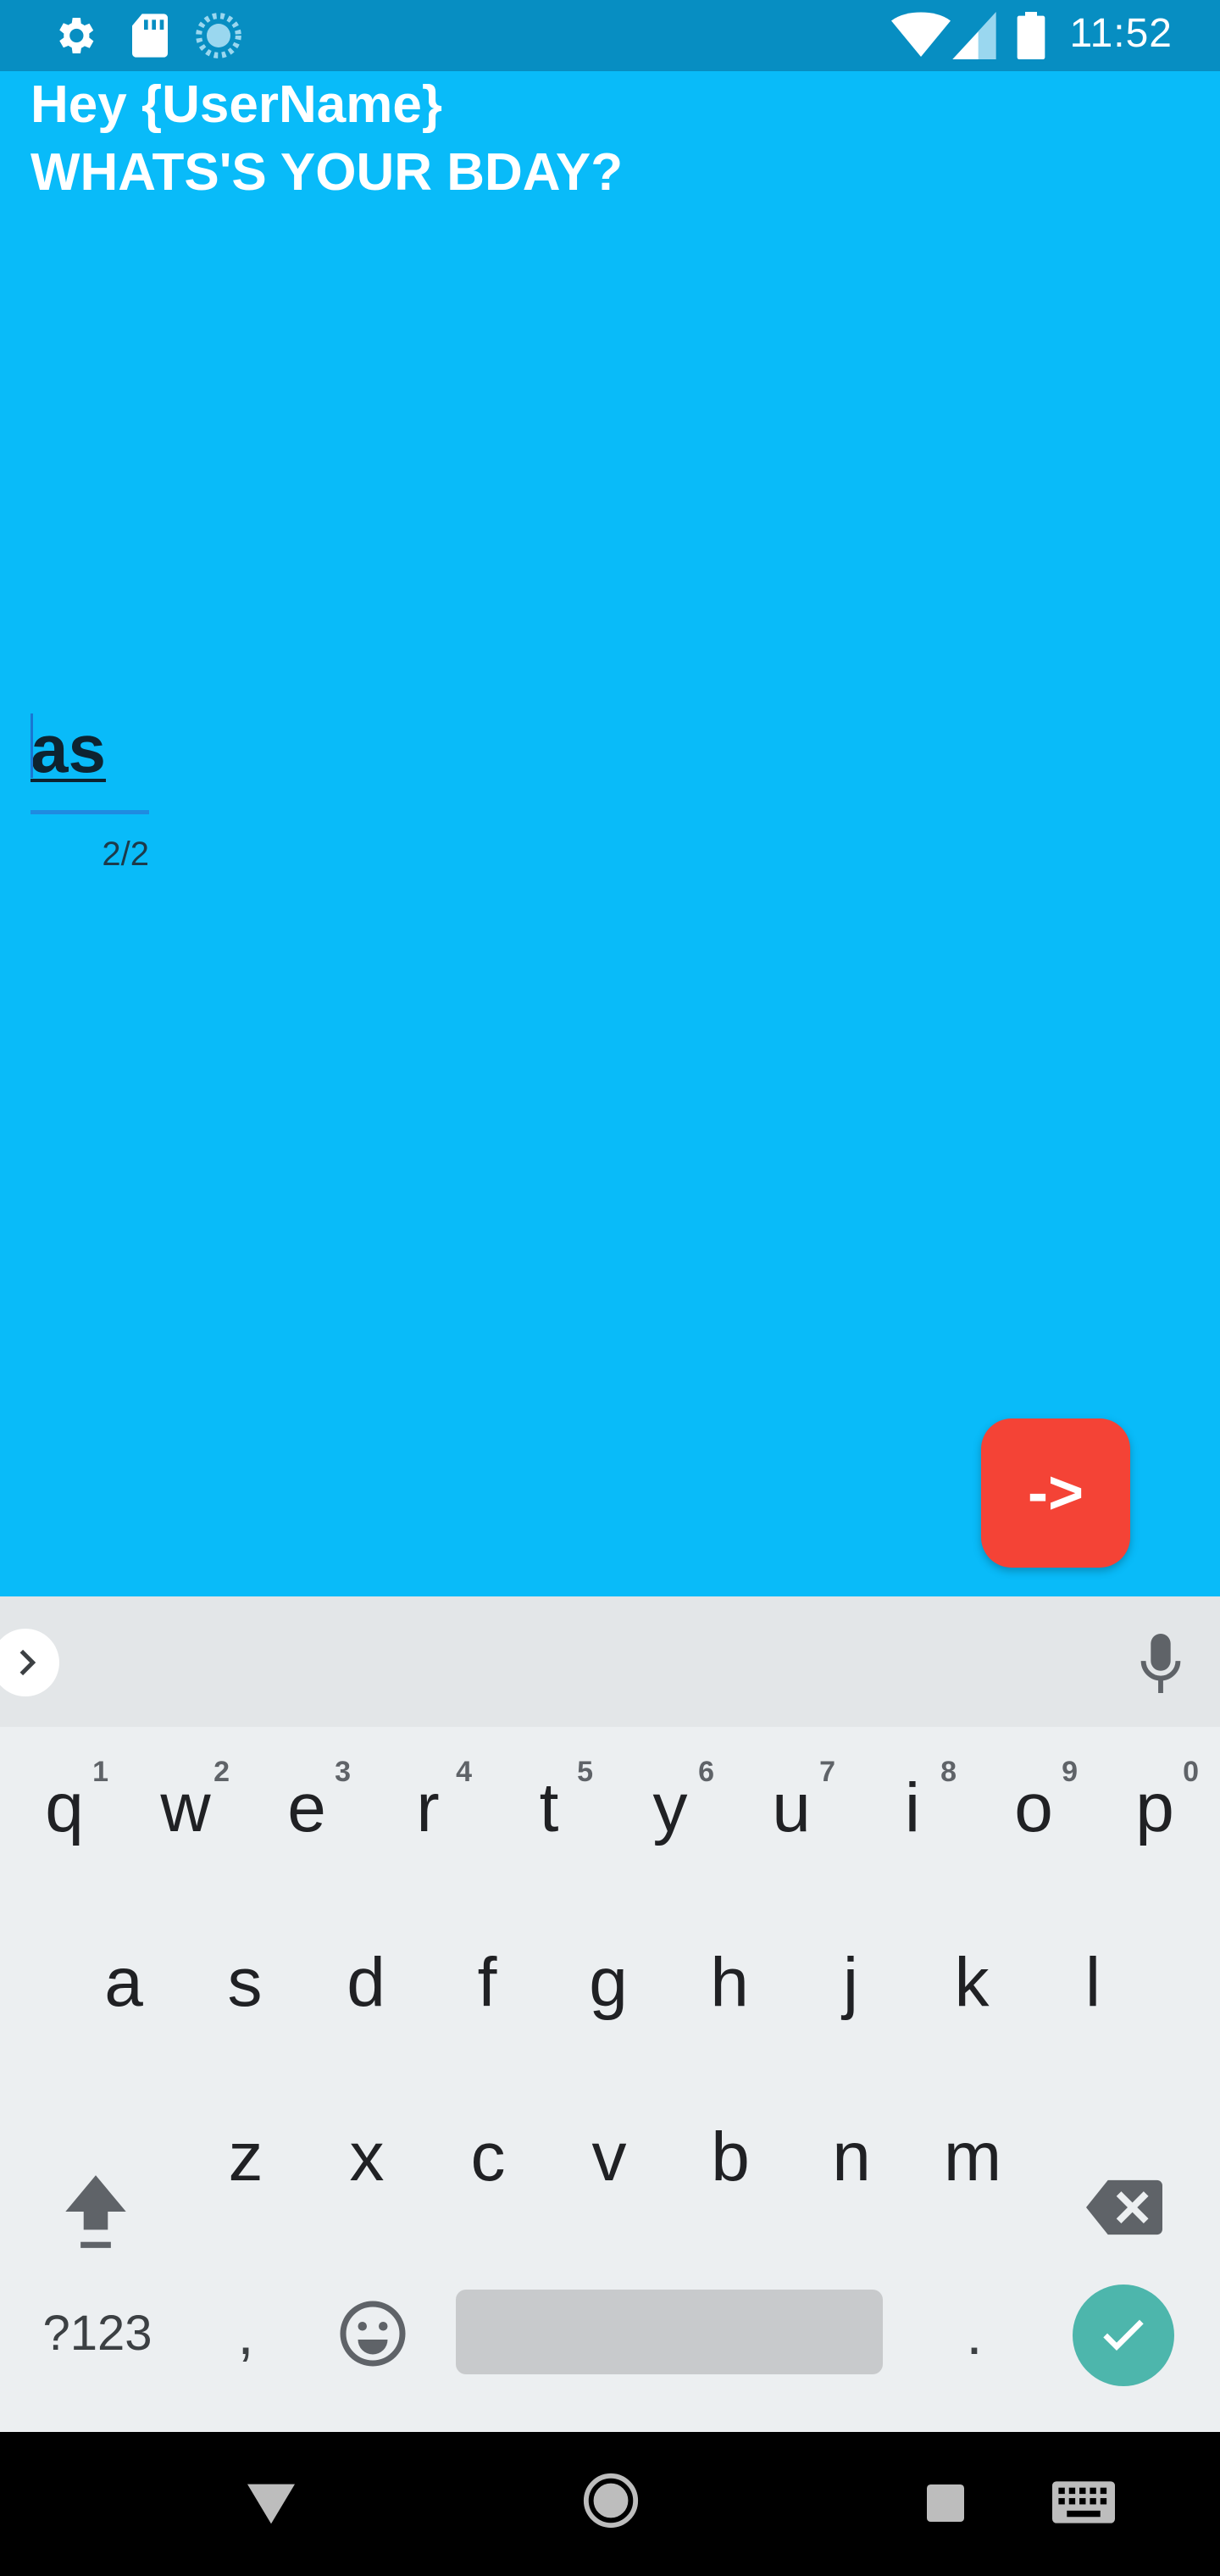  I want to click on back-icon, so click(271, 2506).